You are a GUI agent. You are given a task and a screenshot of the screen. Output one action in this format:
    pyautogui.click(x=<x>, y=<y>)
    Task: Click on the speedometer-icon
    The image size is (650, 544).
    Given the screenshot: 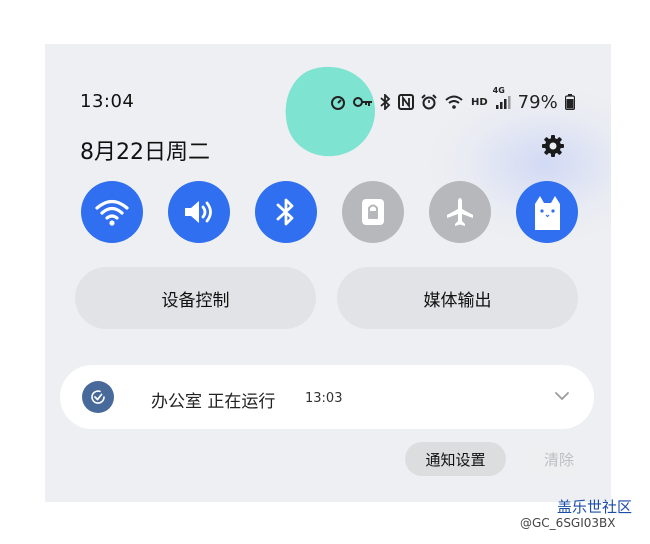 What is the action you would take?
    pyautogui.click(x=338, y=102)
    